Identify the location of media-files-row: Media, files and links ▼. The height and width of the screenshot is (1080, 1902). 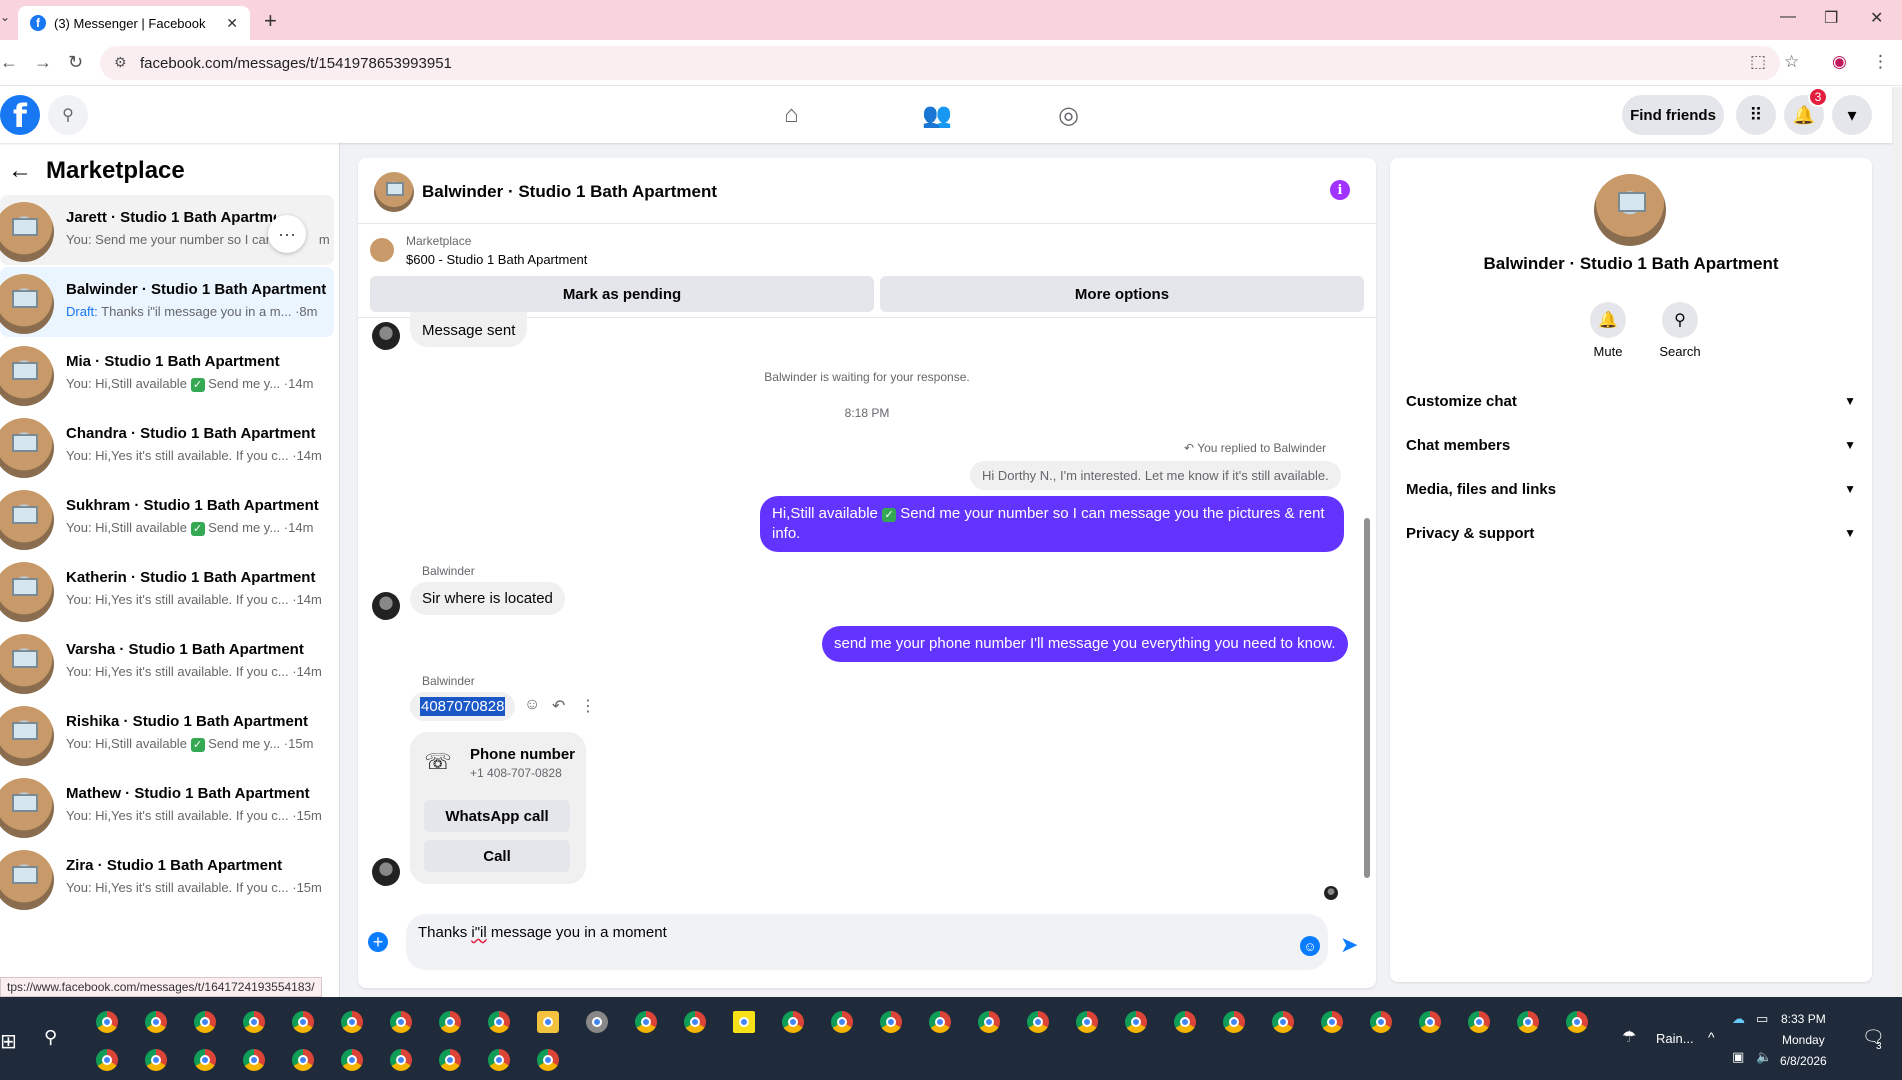
(1631, 489).